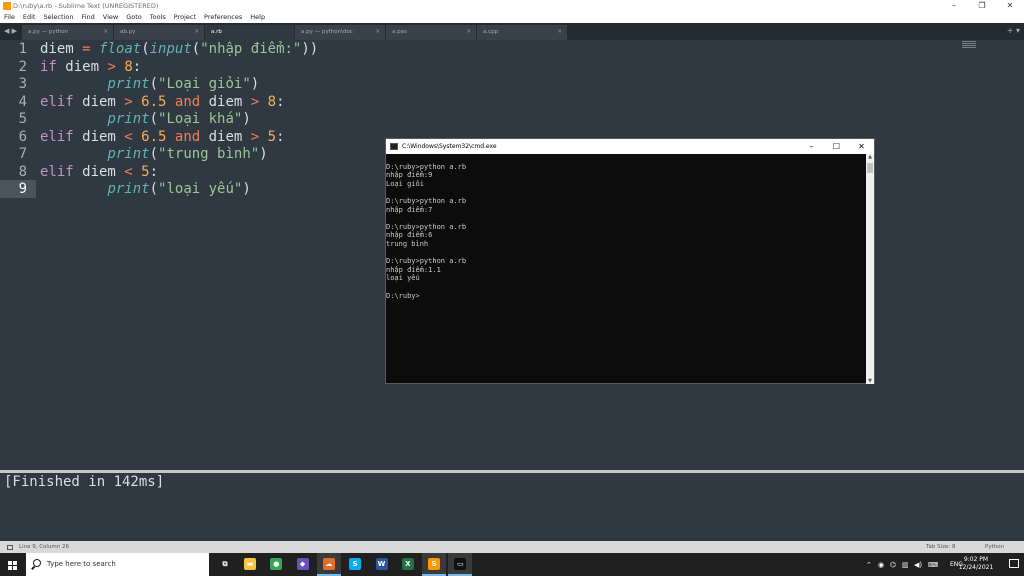 The image size is (1024, 576). What do you see at coordinates (869, 565) in the screenshot?
I see `tray-overflow-icon: ⌃` at bounding box center [869, 565].